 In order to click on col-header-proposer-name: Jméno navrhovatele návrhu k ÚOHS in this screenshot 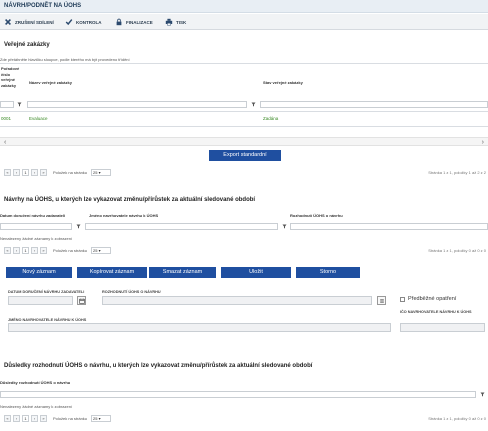, I will do `click(123, 215)`.